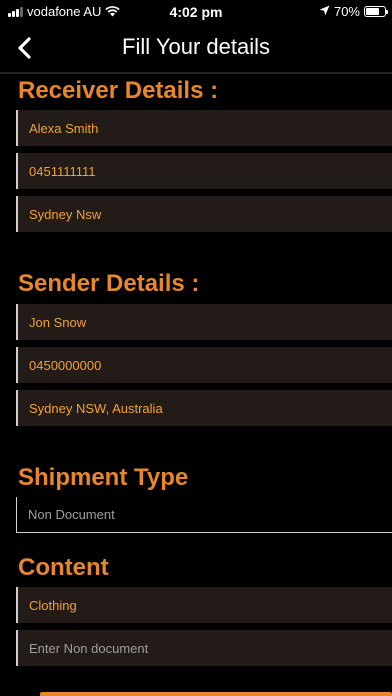 The width and height of the screenshot is (392, 696). Describe the element at coordinates (372, 11) in the screenshot. I see `battery-fill` at that location.